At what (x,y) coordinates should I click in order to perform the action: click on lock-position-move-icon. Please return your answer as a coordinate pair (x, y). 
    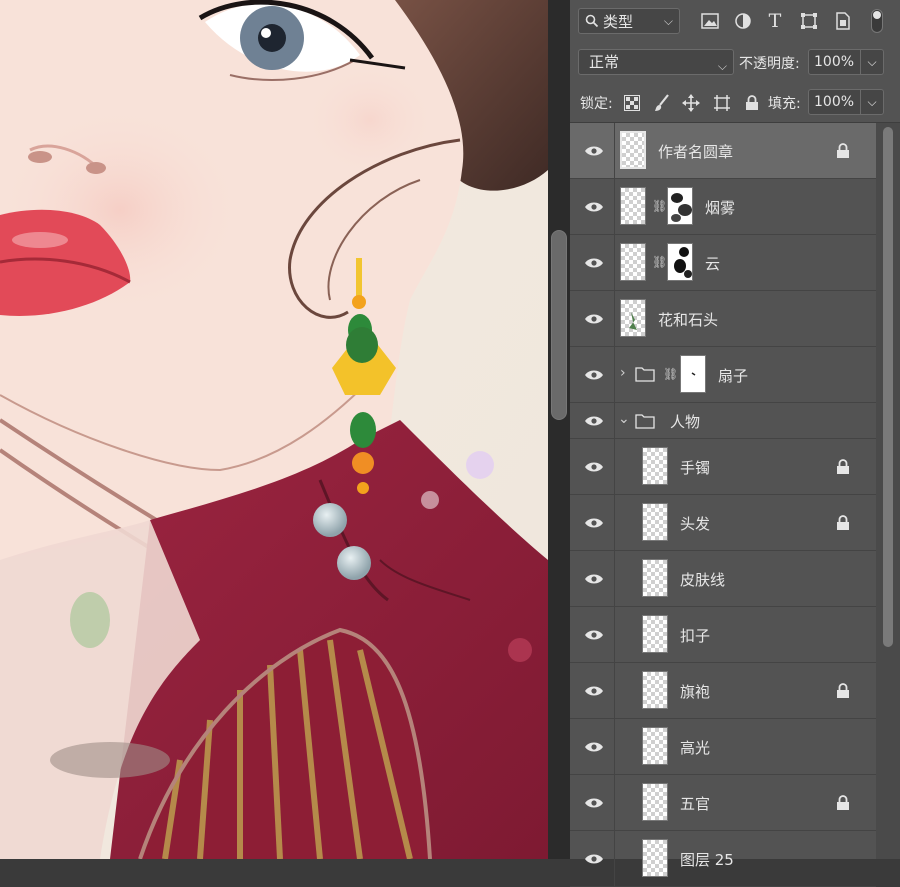
    Looking at the image, I should click on (691, 103).